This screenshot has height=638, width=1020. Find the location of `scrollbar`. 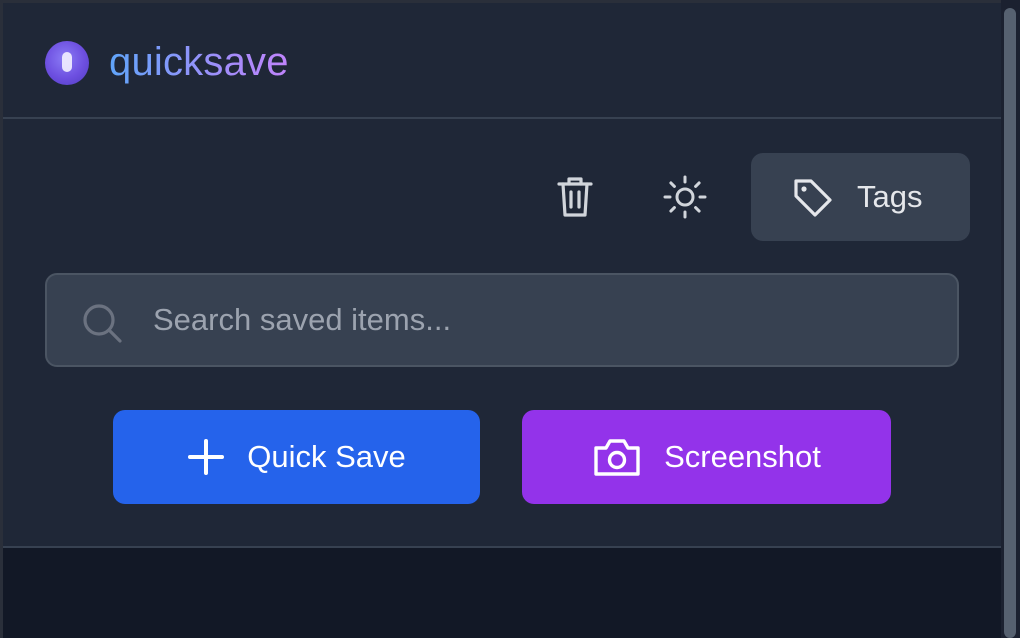

scrollbar is located at coordinates (1010, 319).